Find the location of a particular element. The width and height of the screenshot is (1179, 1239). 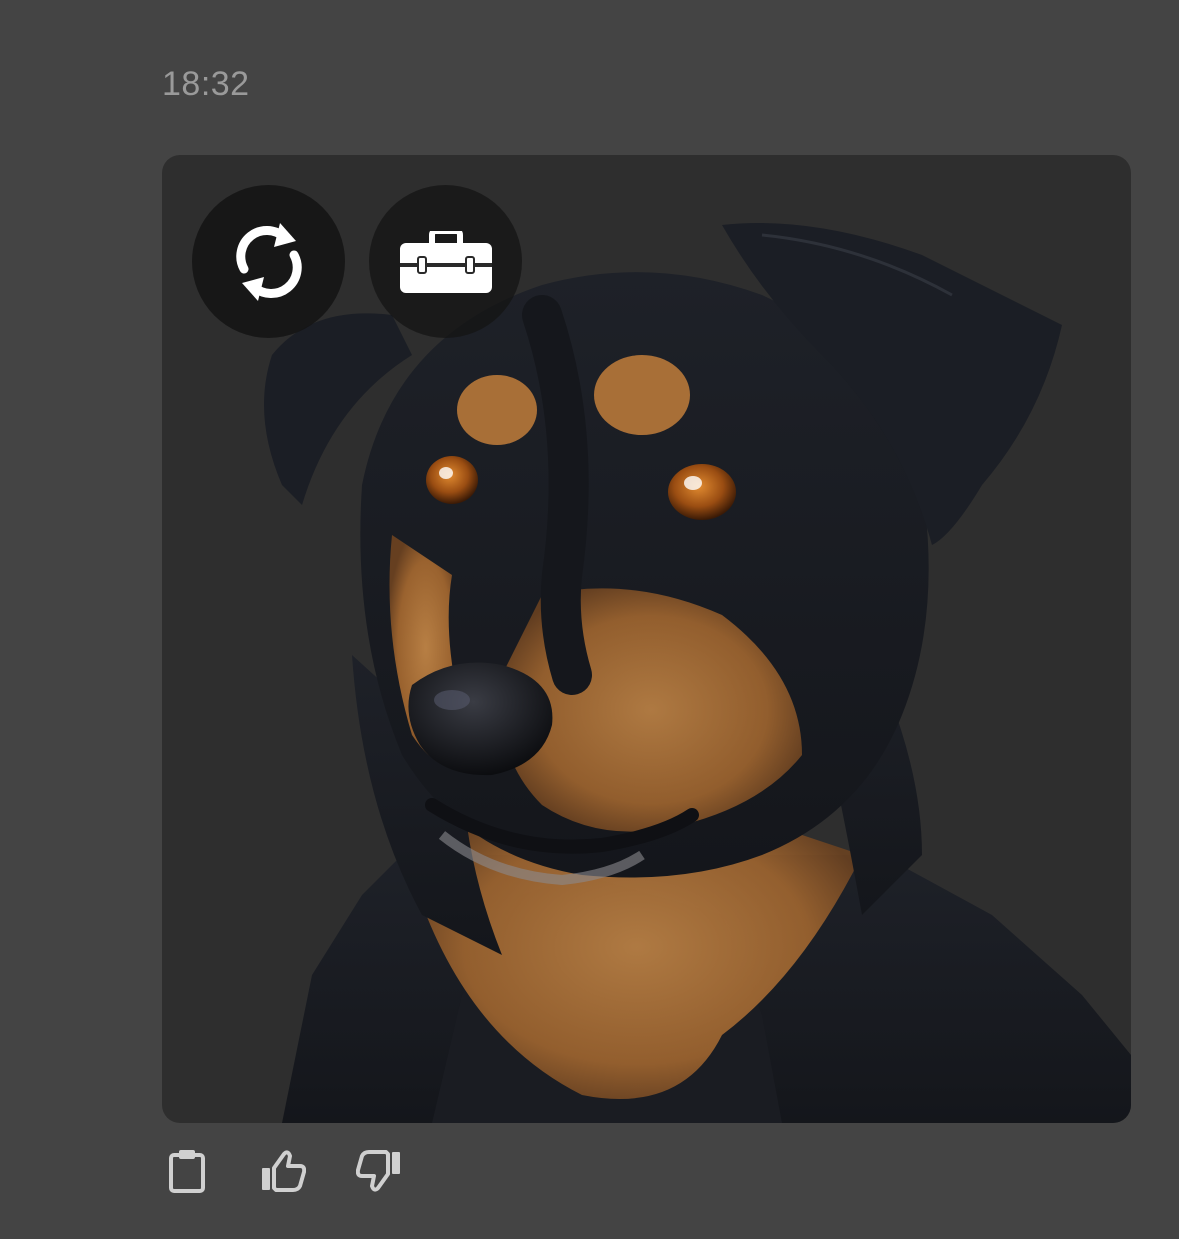

toolbox-button is located at coordinates (445, 261).